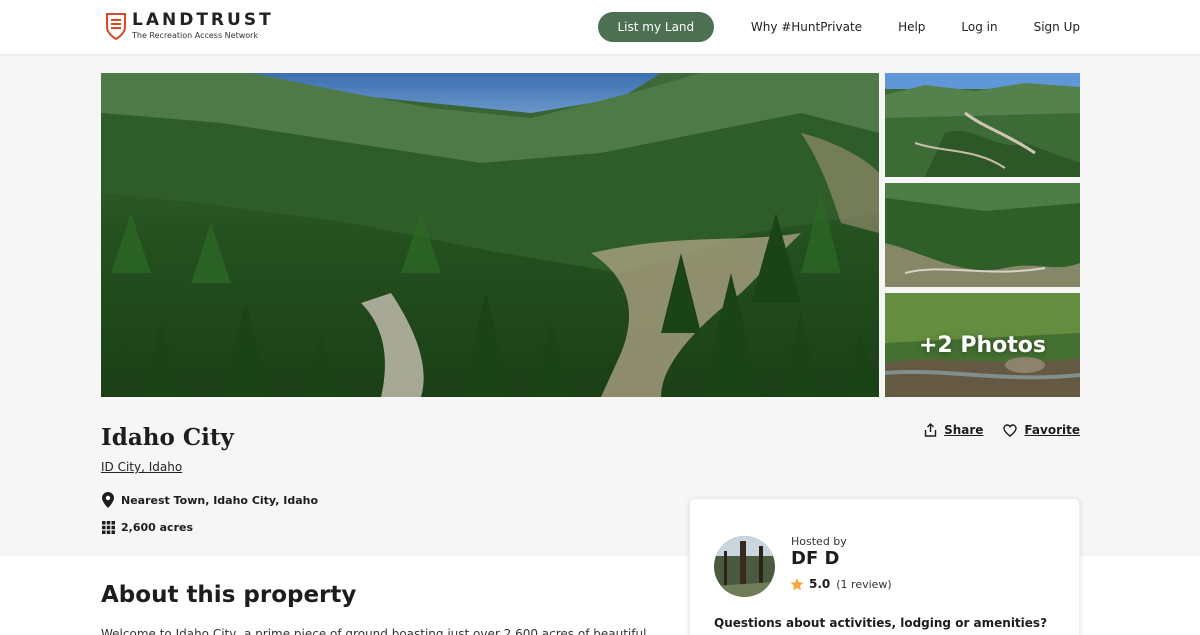 This screenshot has width=1200, height=635. What do you see at coordinates (797, 583) in the screenshot?
I see `star-icon` at bounding box center [797, 583].